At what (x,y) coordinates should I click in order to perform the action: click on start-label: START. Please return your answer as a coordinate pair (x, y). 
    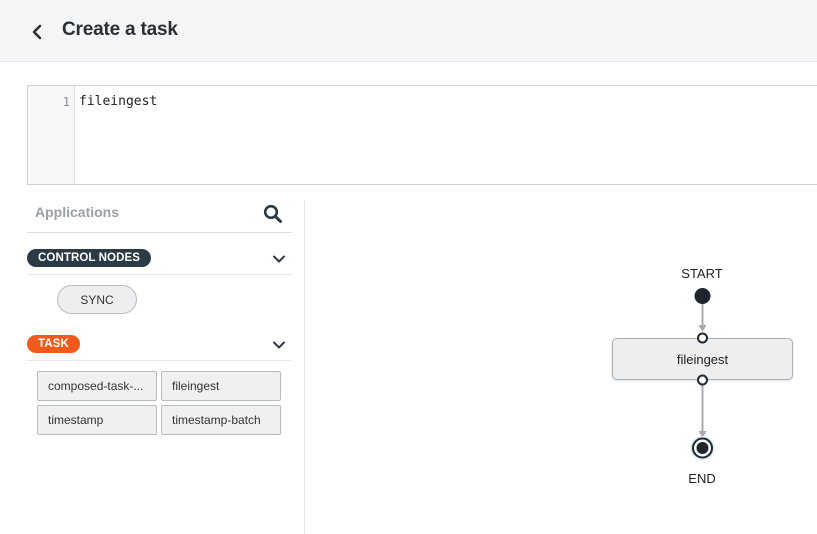
    Looking at the image, I should click on (702, 273).